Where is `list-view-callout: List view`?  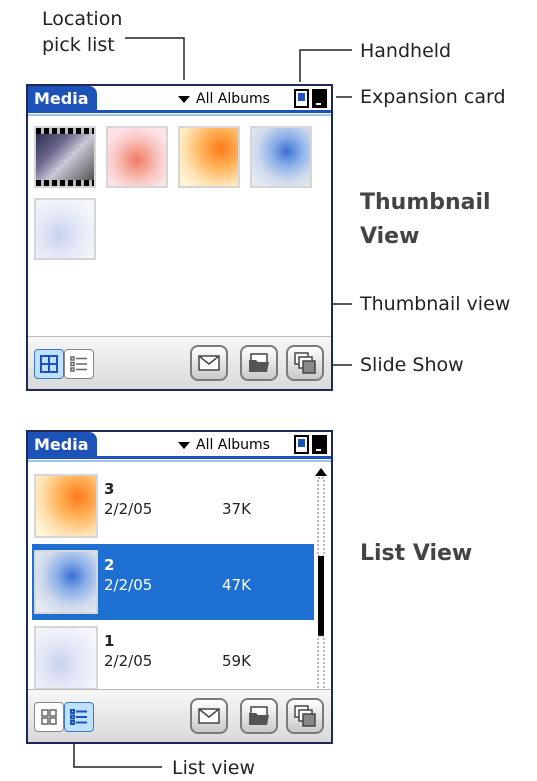 list-view-callout: List view is located at coordinates (214, 768).